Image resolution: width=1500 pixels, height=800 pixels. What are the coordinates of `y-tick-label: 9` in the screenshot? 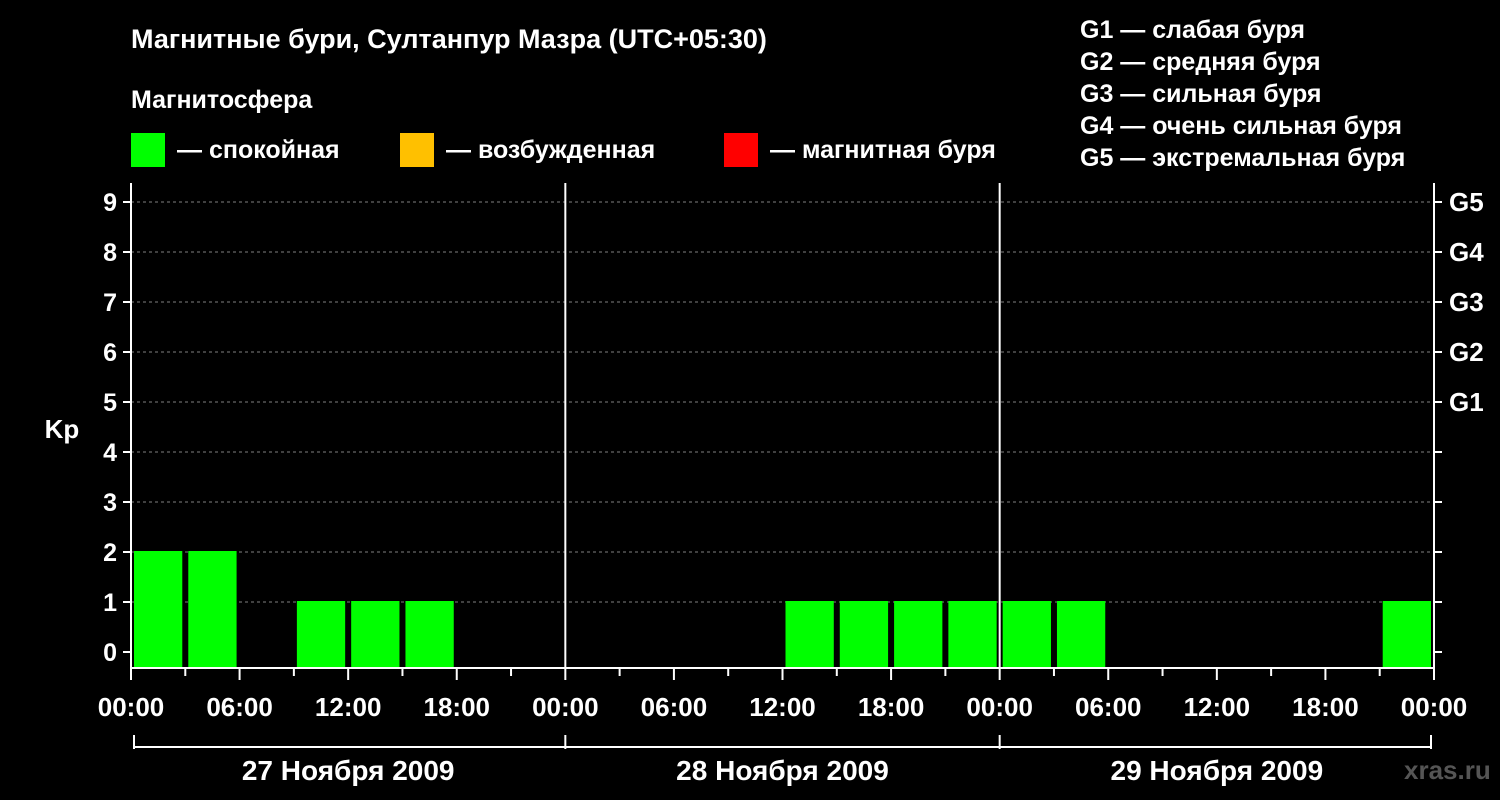 It's located at (110, 203).